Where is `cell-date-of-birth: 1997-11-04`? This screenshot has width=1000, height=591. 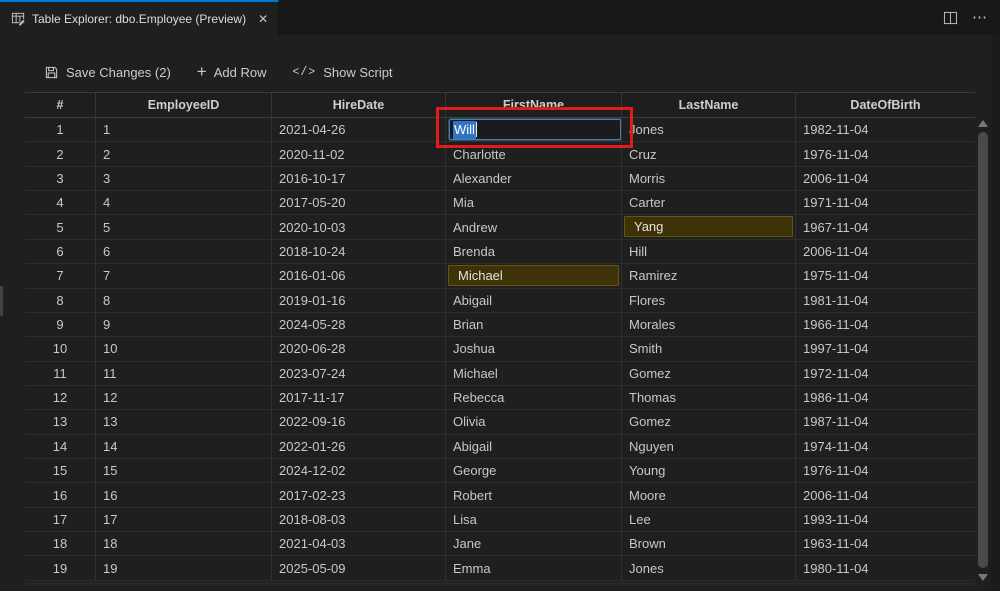
cell-date-of-birth: 1997-11-04 is located at coordinates (885, 349).